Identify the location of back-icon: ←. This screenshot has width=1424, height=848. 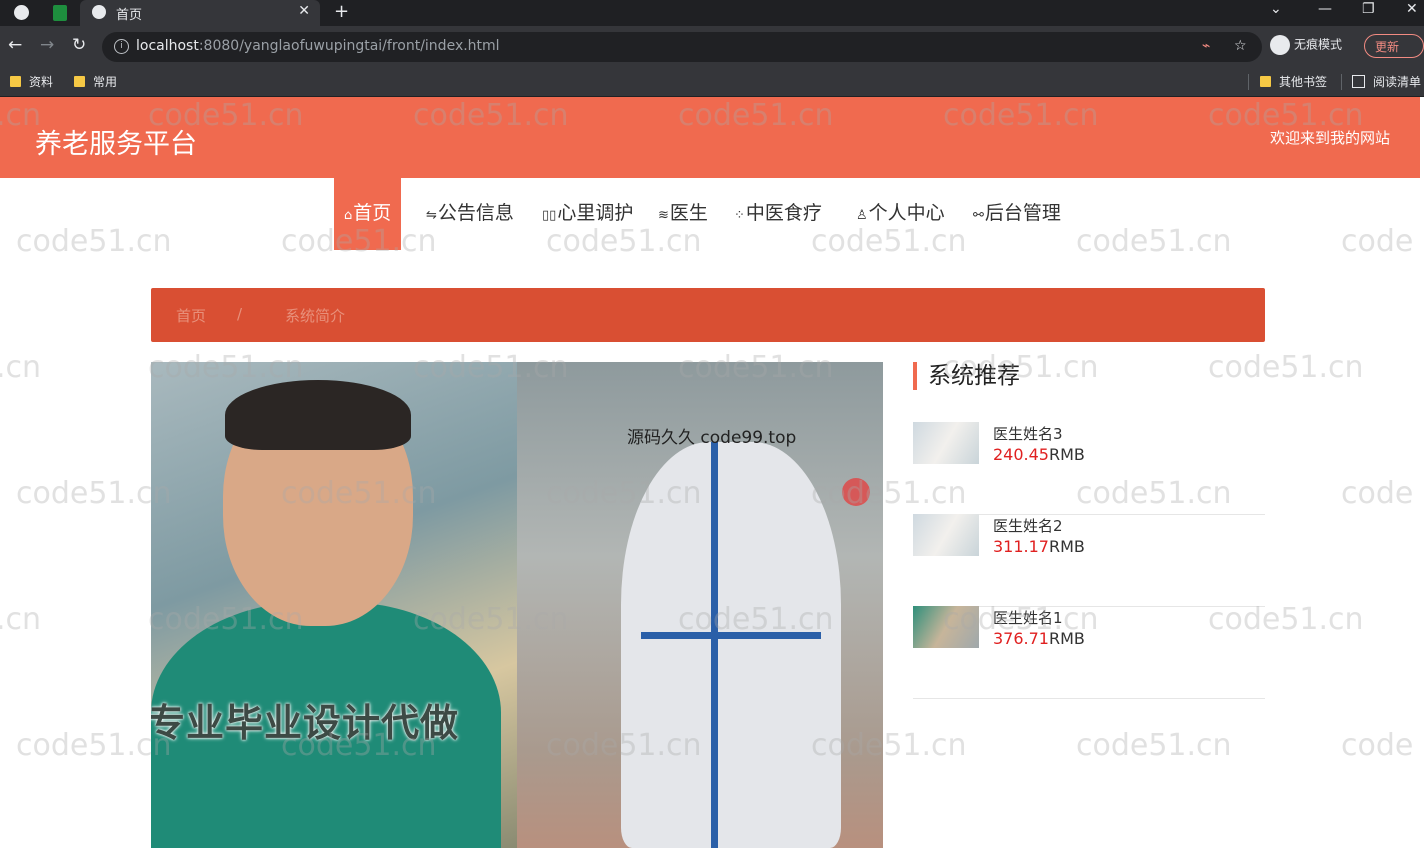
(15, 45).